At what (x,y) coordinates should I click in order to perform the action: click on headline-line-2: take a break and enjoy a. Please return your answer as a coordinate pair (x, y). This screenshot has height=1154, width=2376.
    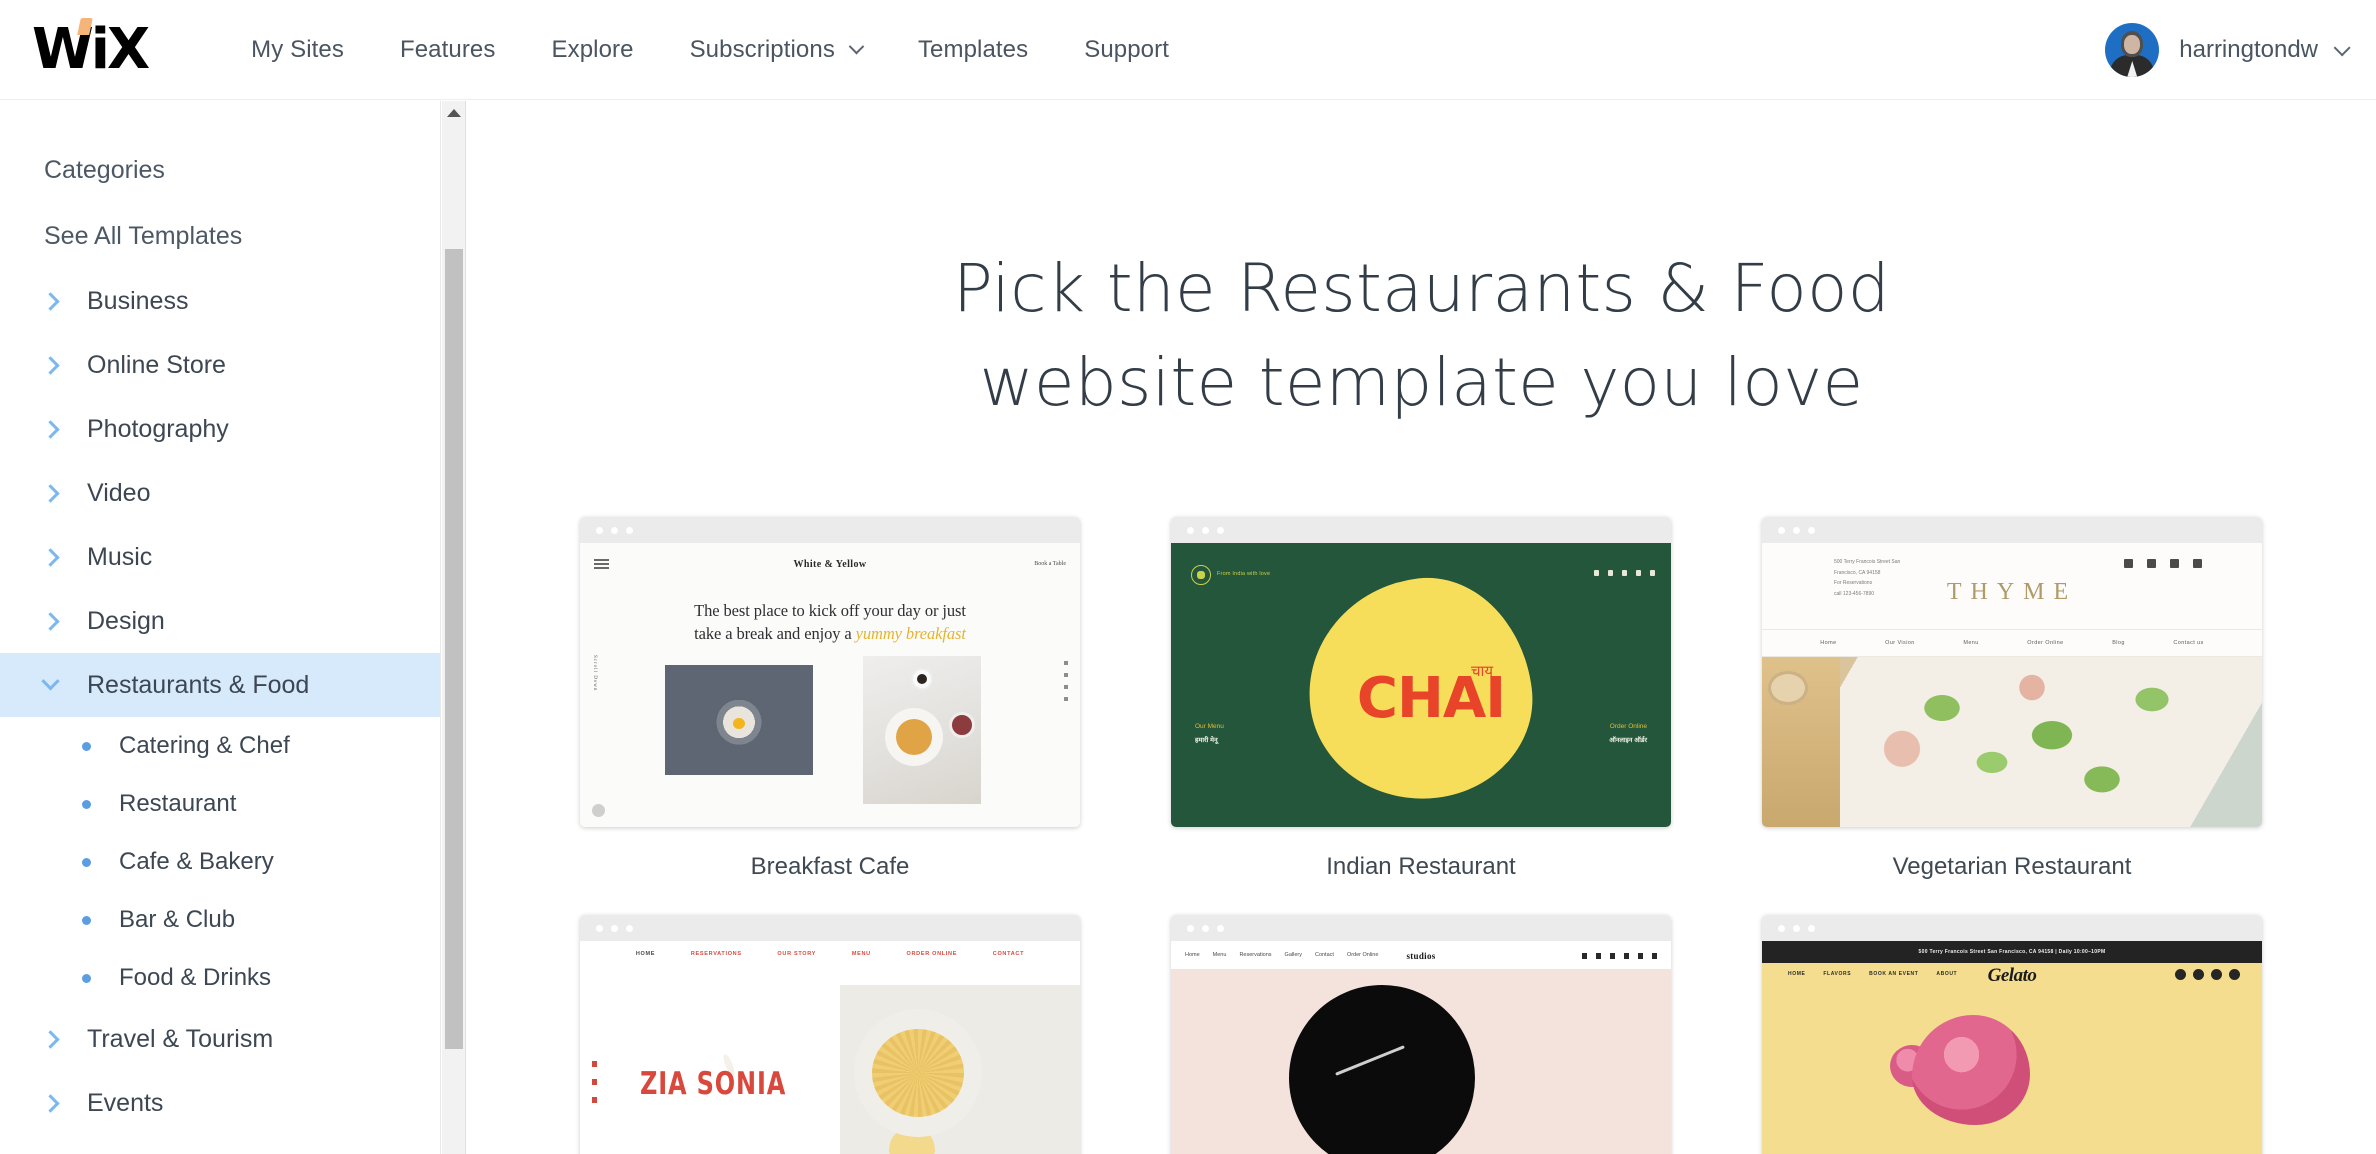
    Looking at the image, I should click on (775, 634).